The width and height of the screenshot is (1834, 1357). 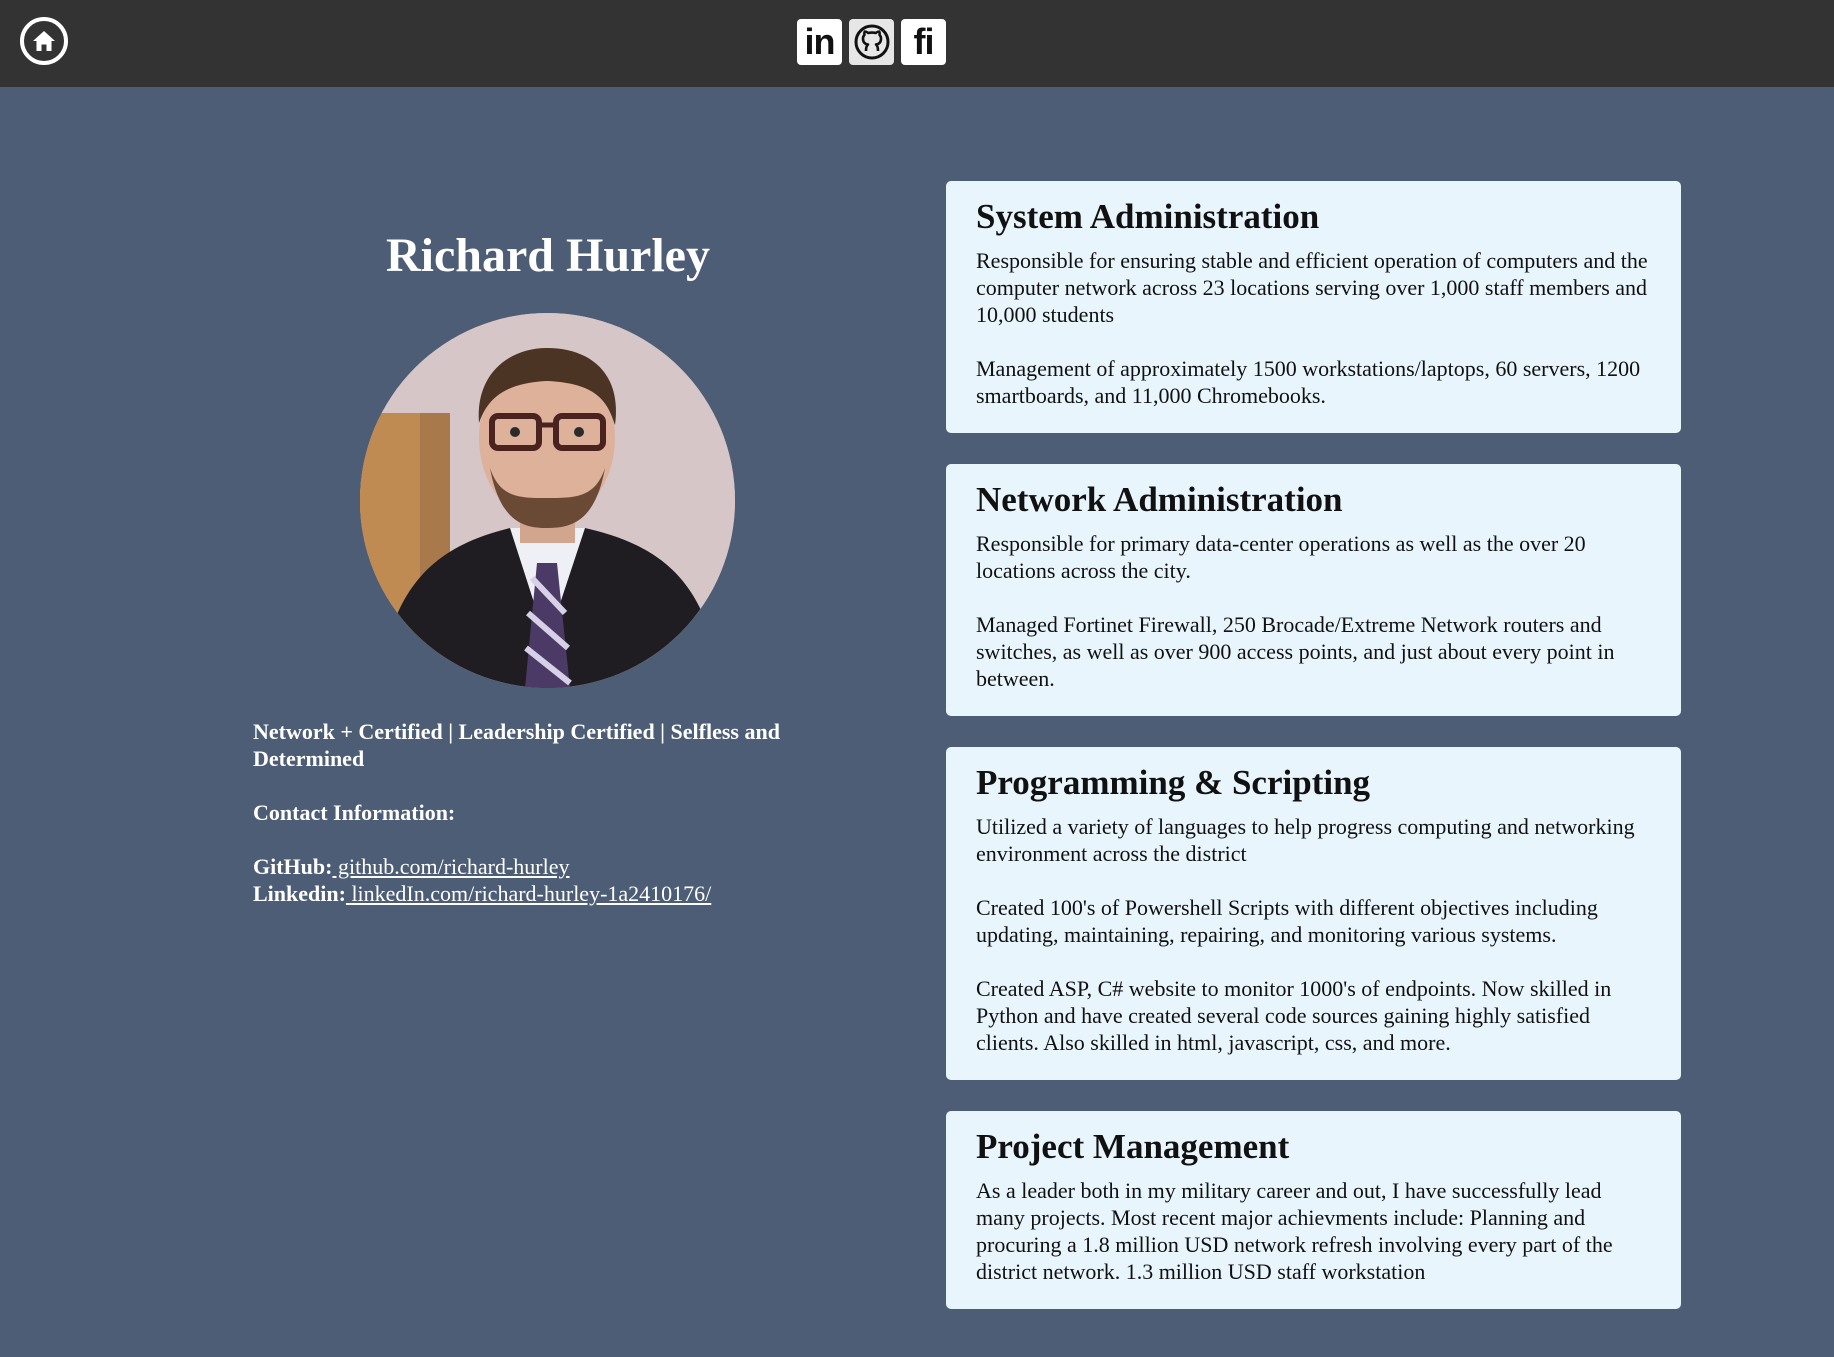 What do you see at coordinates (1159, 499) in the screenshot?
I see `card-title: Network Administration` at bounding box center [1159, 499].